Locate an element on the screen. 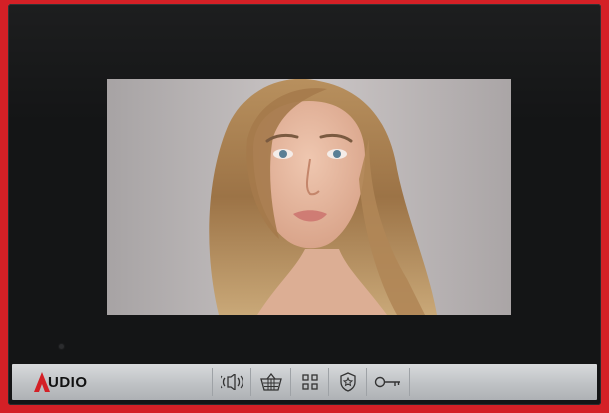 The image size is (609, 413). speaker-icon is located at coordinates (231, 382).